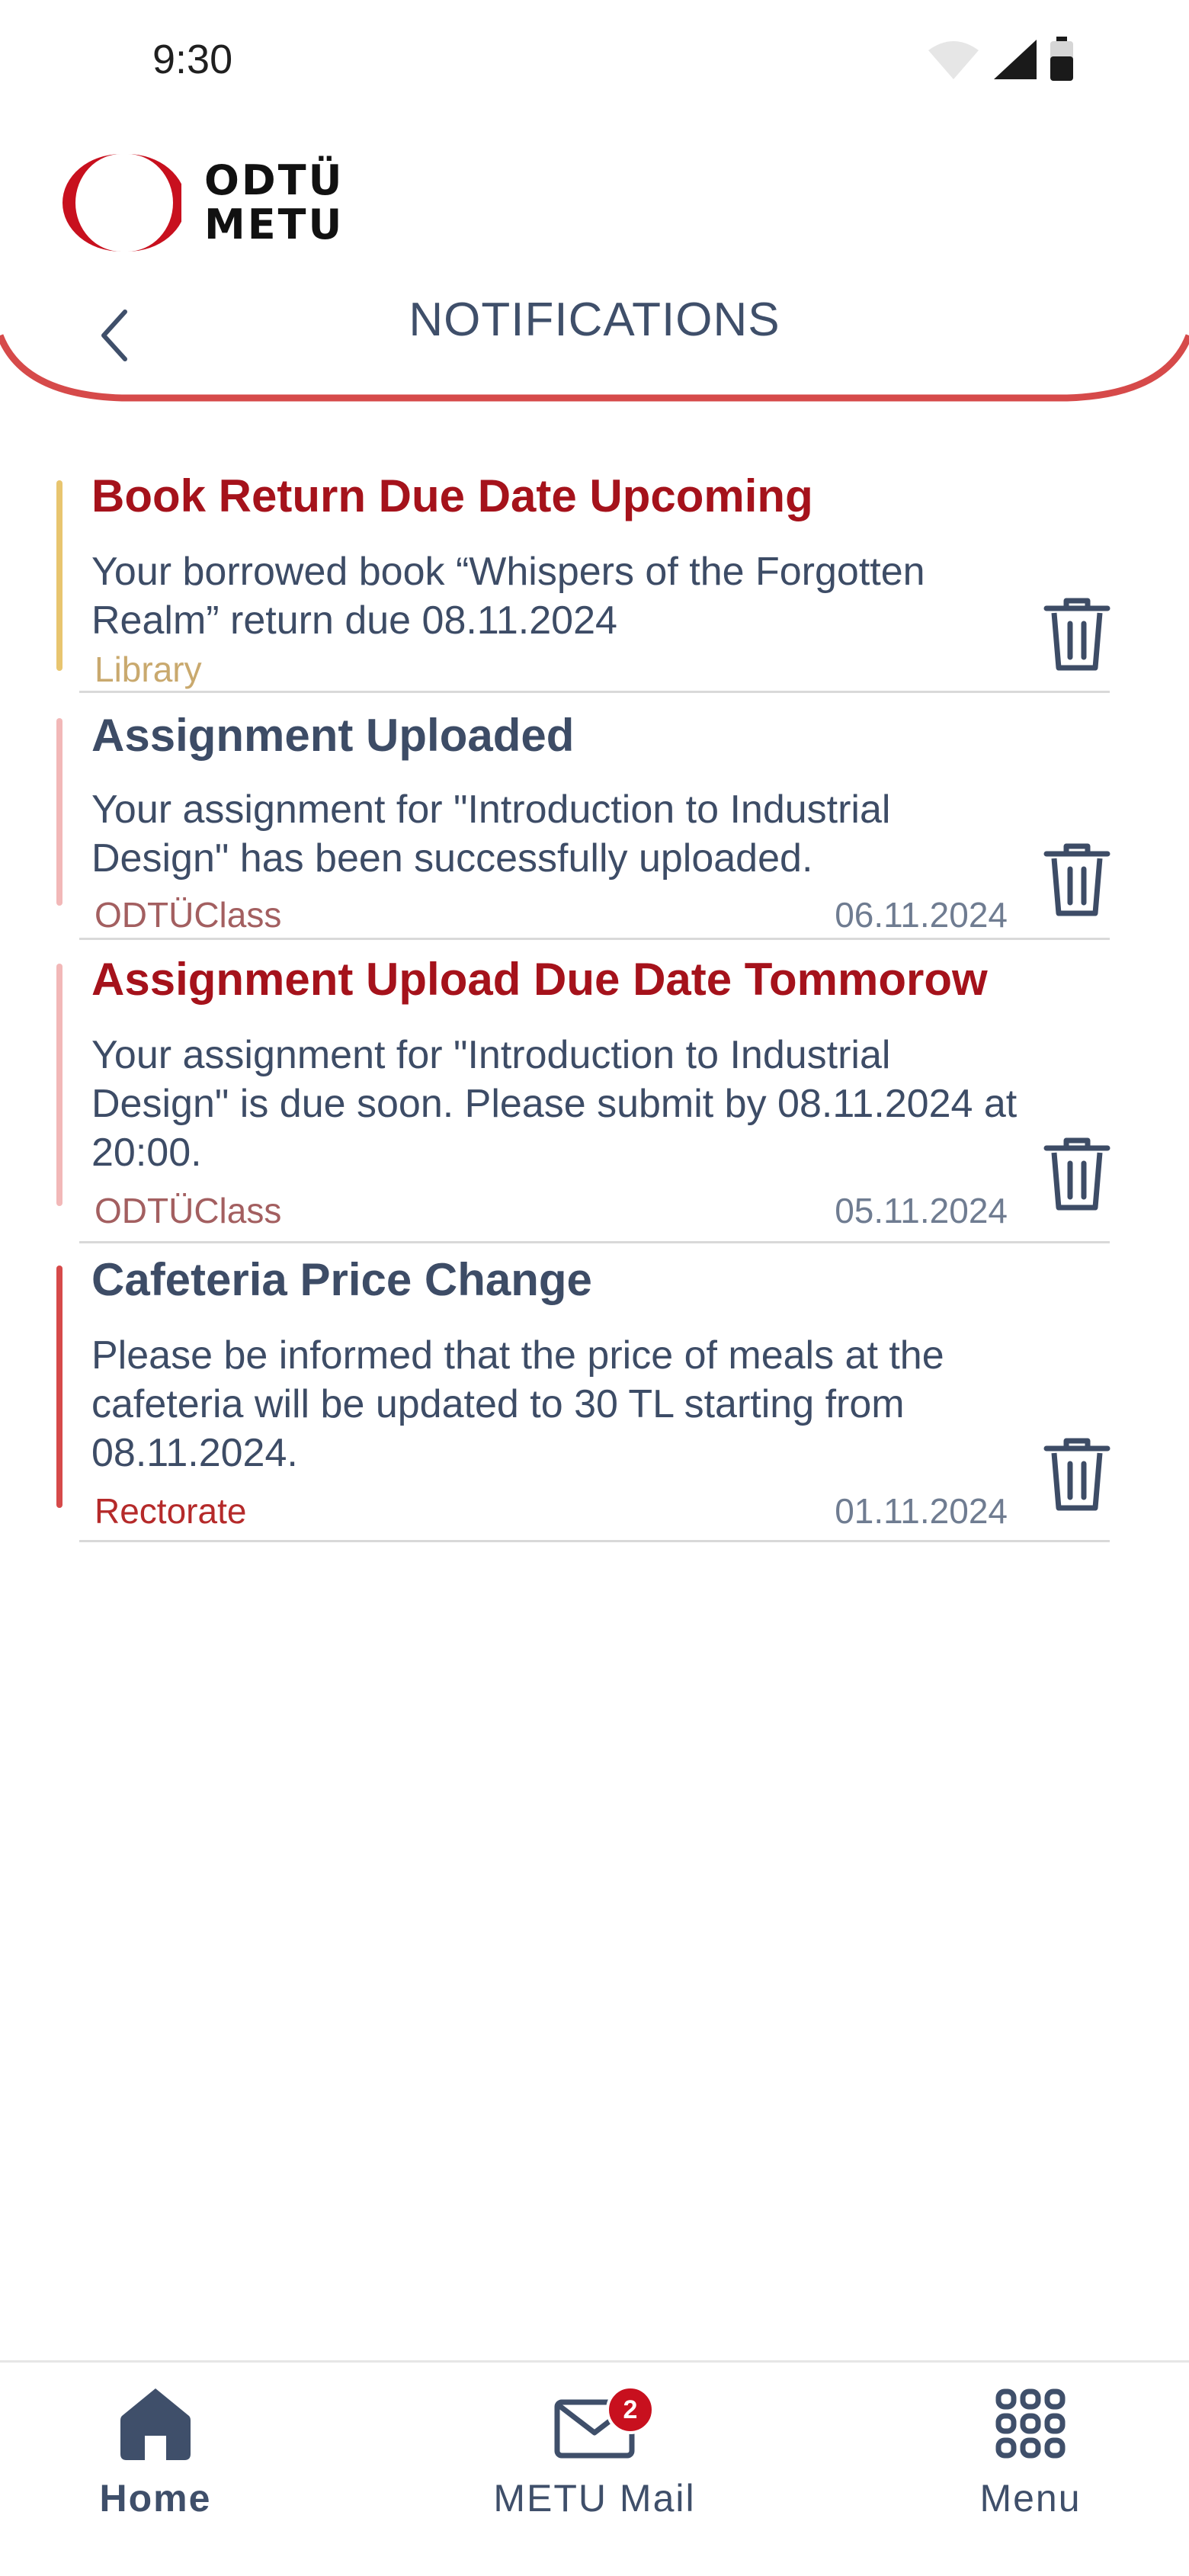  I want to click on nav-menu: Menu, so click(1030, 2453).